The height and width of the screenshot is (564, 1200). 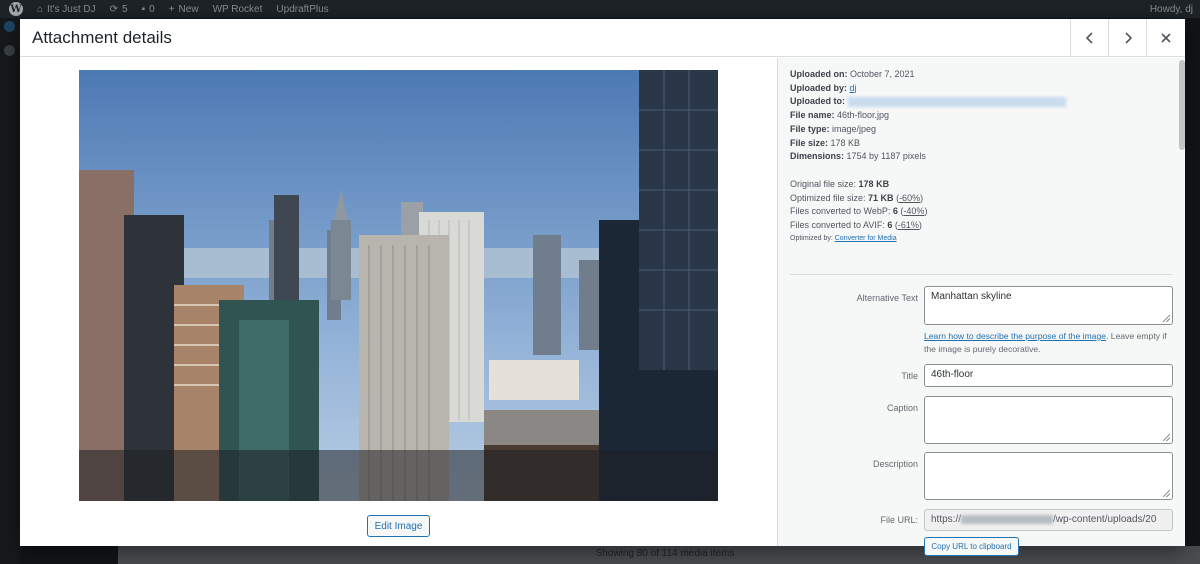 I want to click on uploaded-on-value: October 7, 2021, so click(x=882, y=74).